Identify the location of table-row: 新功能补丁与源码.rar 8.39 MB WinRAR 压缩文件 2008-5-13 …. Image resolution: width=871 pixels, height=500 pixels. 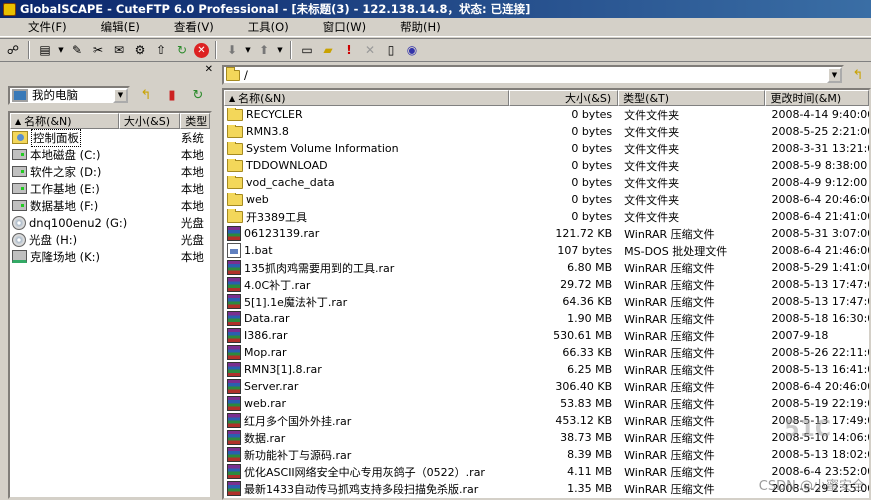
(546, 454).